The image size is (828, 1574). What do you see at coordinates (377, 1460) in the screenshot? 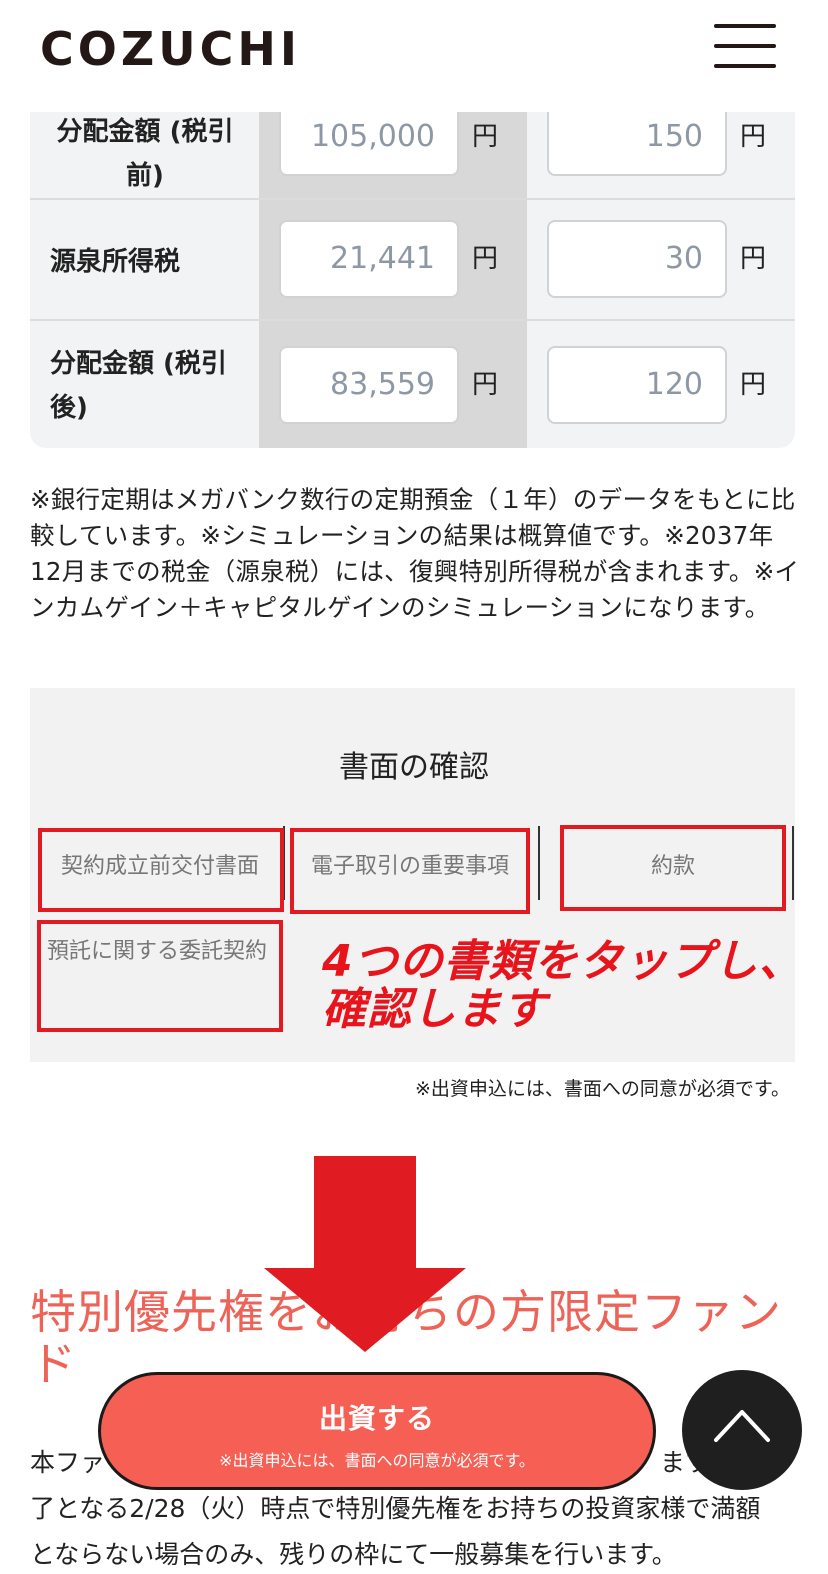
I see `invest-button-note: ※出資申込には、書面への同意が必須です。` at bounding box center [377, 1460].